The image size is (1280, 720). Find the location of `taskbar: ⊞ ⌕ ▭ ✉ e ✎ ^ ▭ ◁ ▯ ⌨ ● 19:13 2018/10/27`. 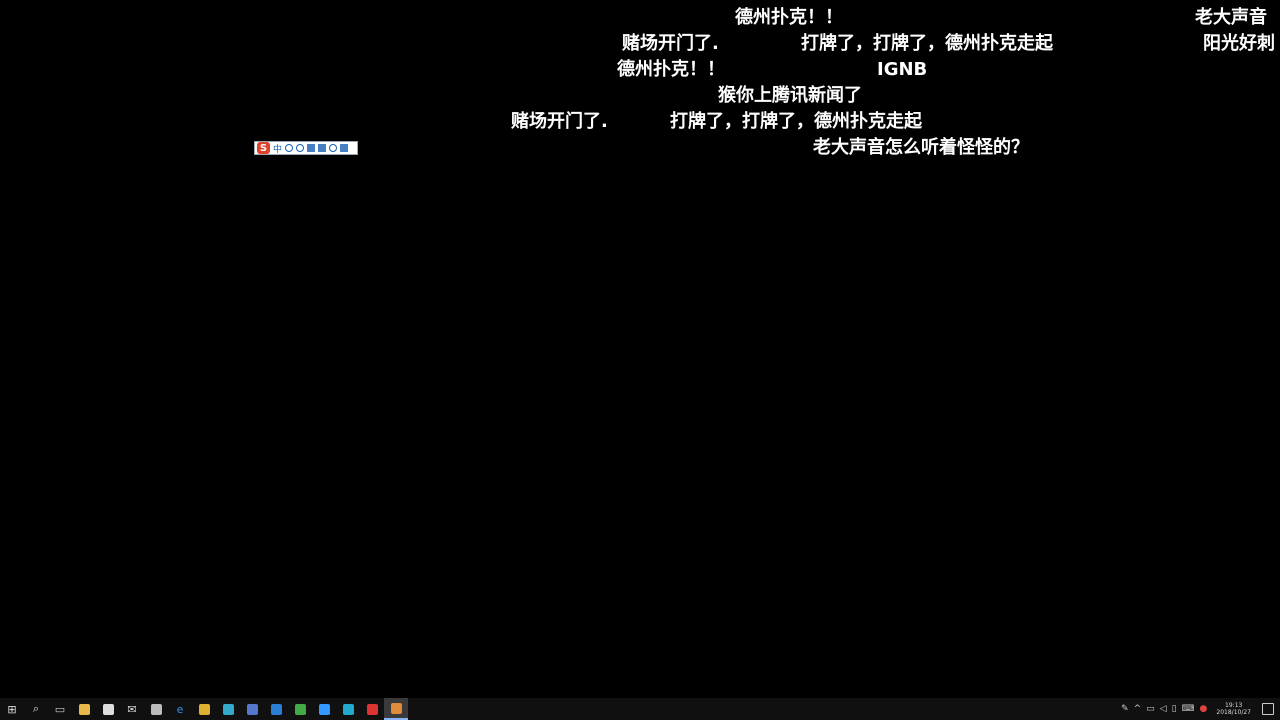

taskbar: ⊞ ⌕ ▭ ✉ e ✎ ^ ▭ ◁ ▯ ⌨ ● 19:13 2018/10/27 is located at coordinates (640, 709).